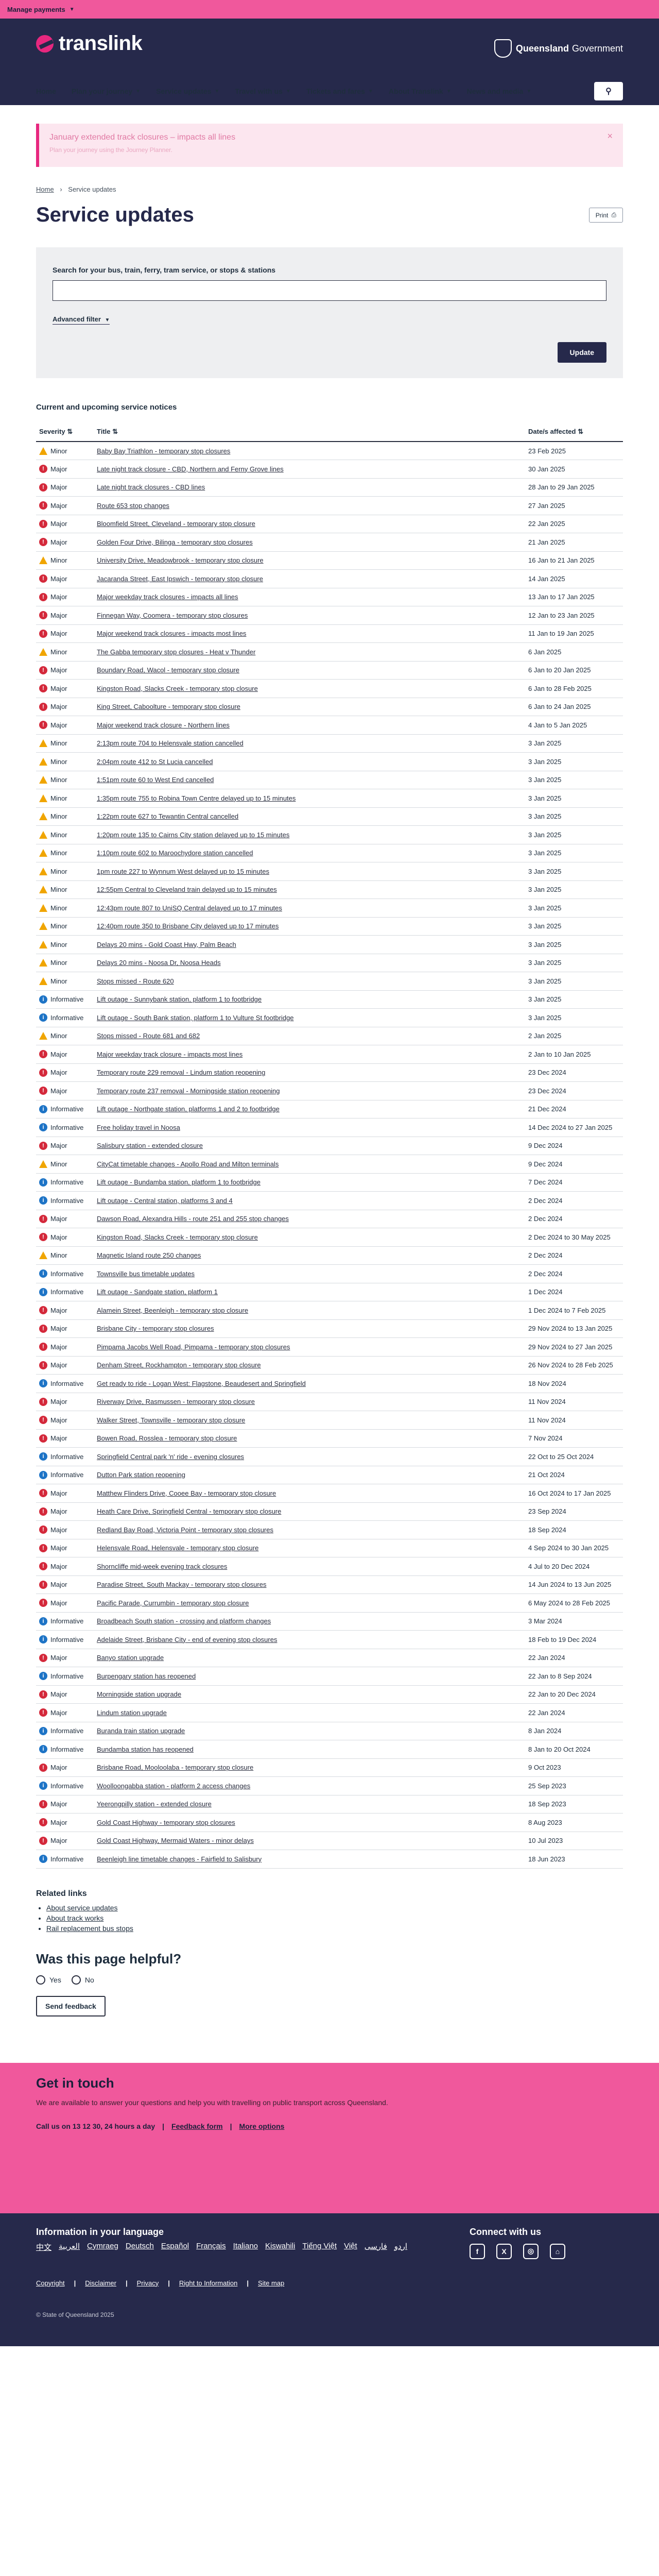 The height and width of the screenshot is (2576, 659). What do you see at coordinates (376, 2247) in the screenshot?
I see `language-link: فارسی` at bounding box center [376, 2247].